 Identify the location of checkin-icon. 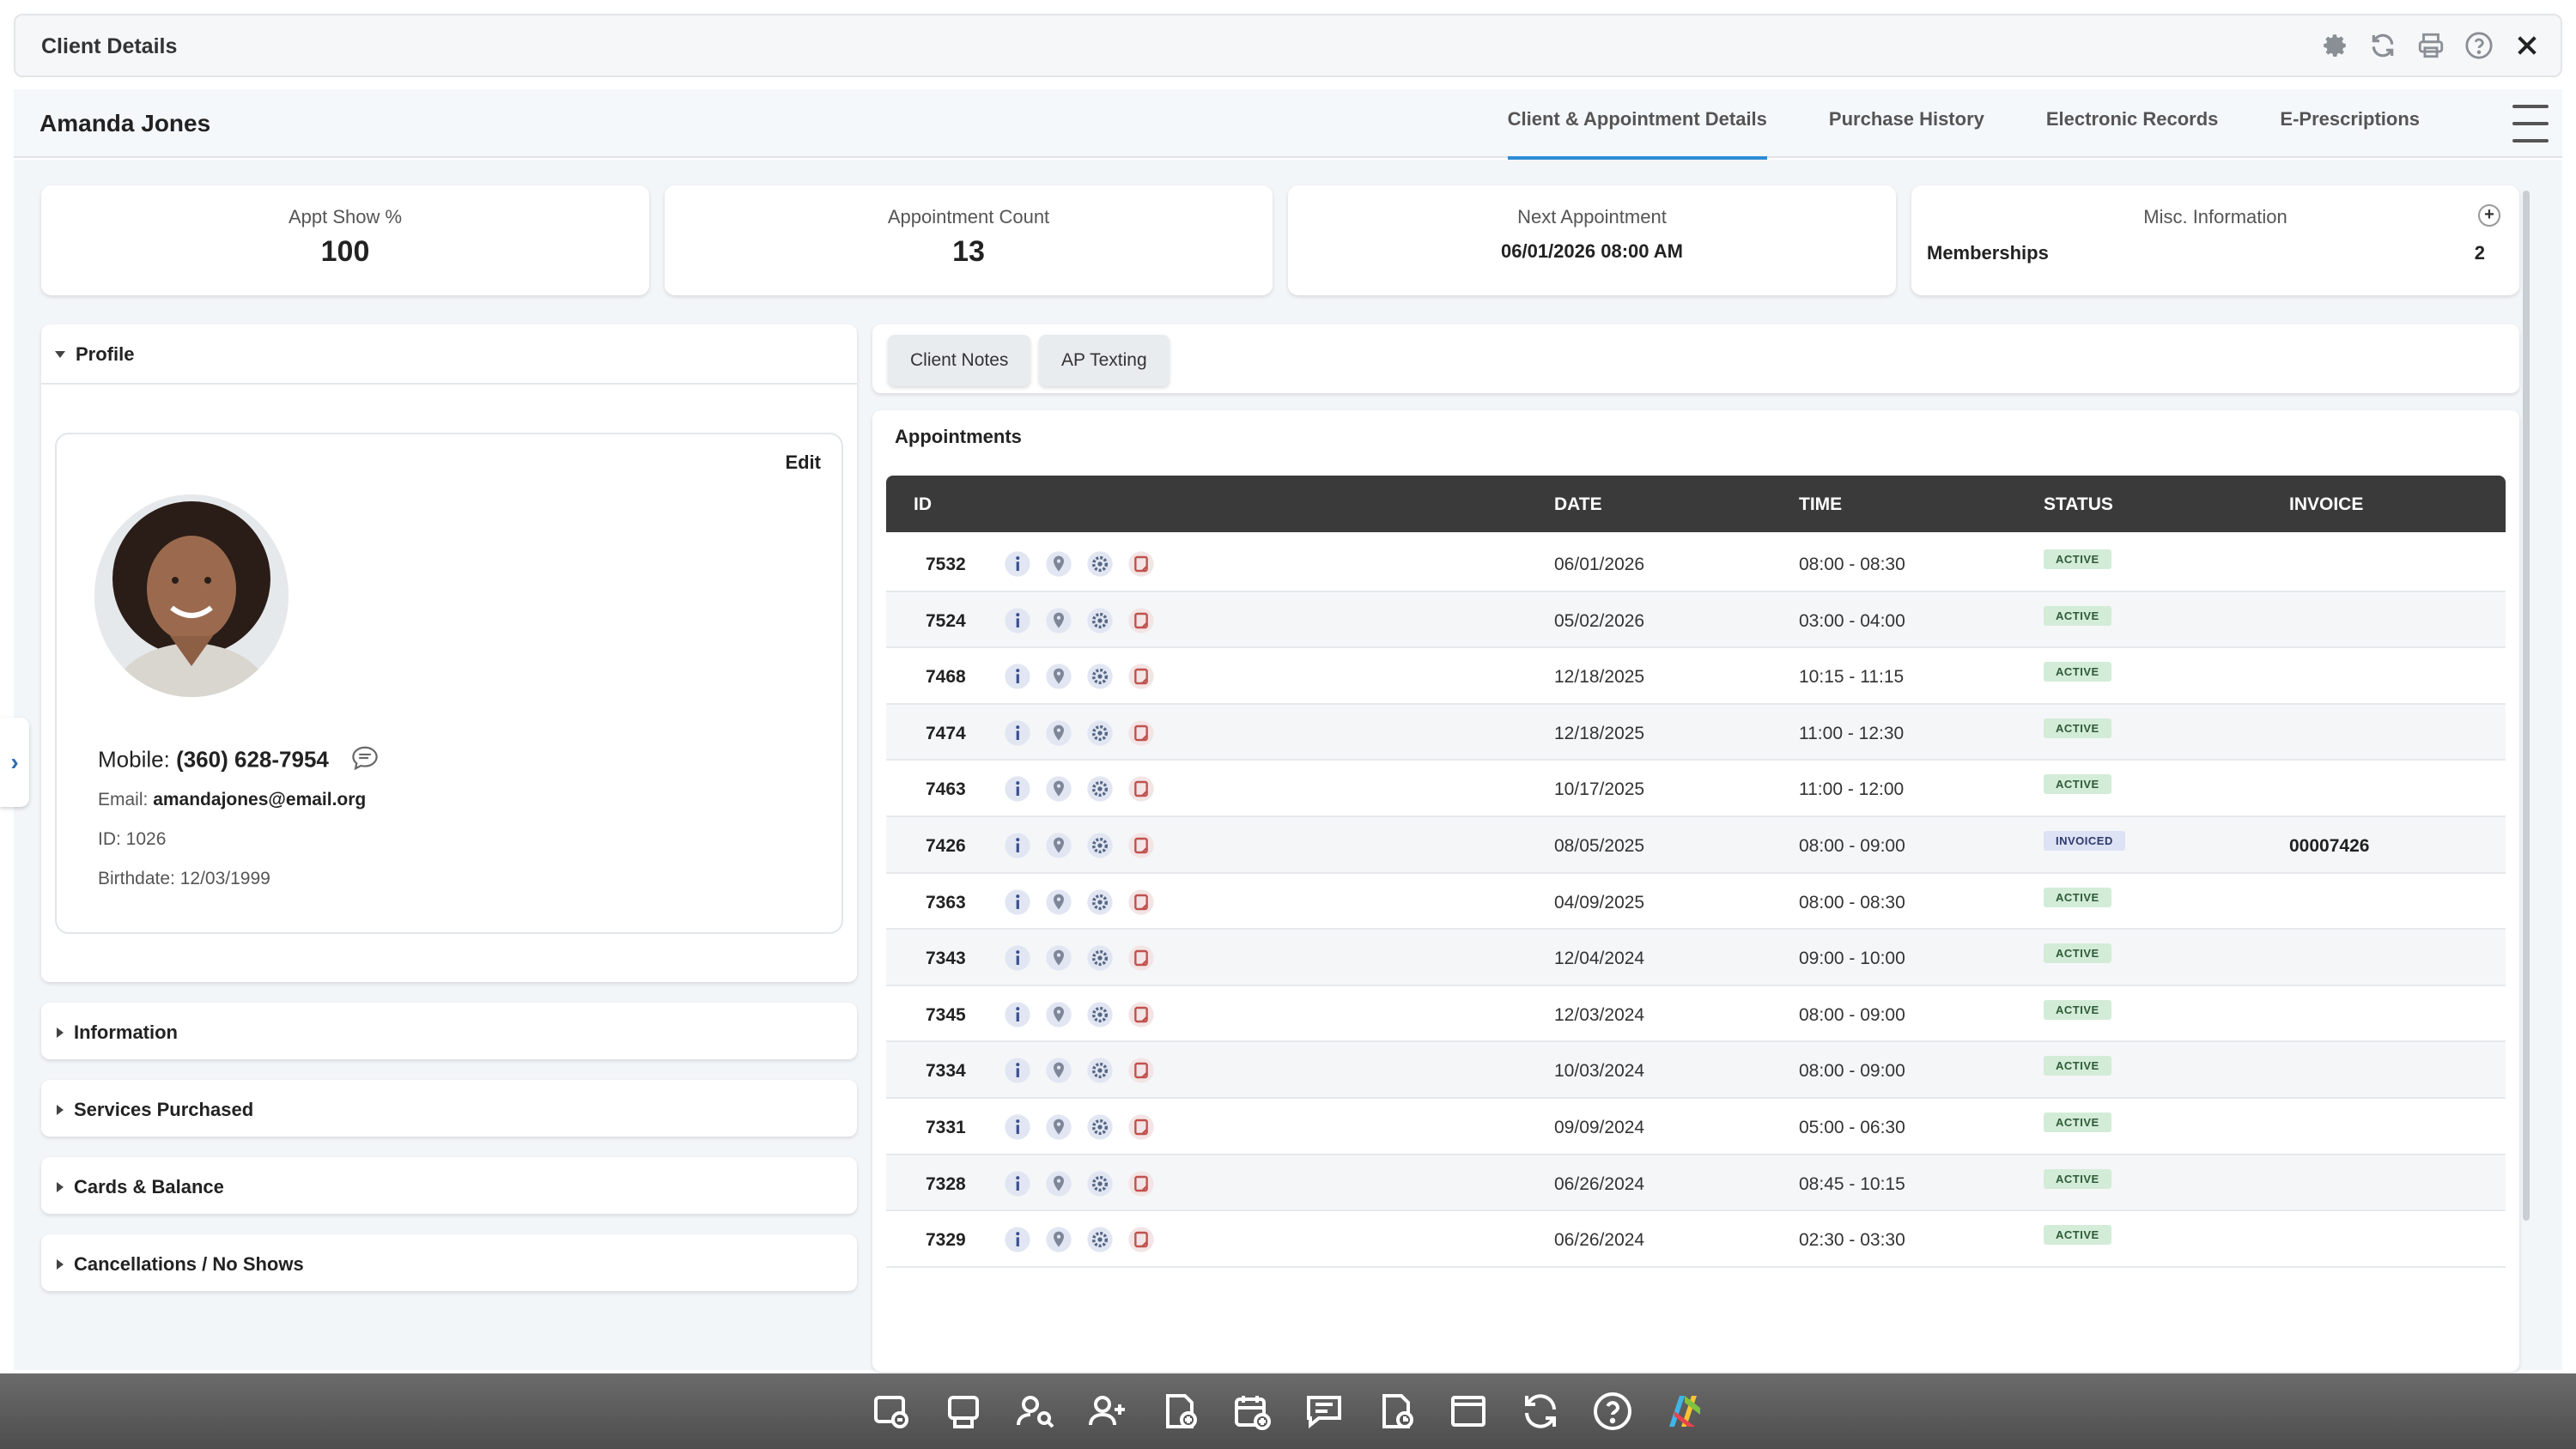
(891, 1411).